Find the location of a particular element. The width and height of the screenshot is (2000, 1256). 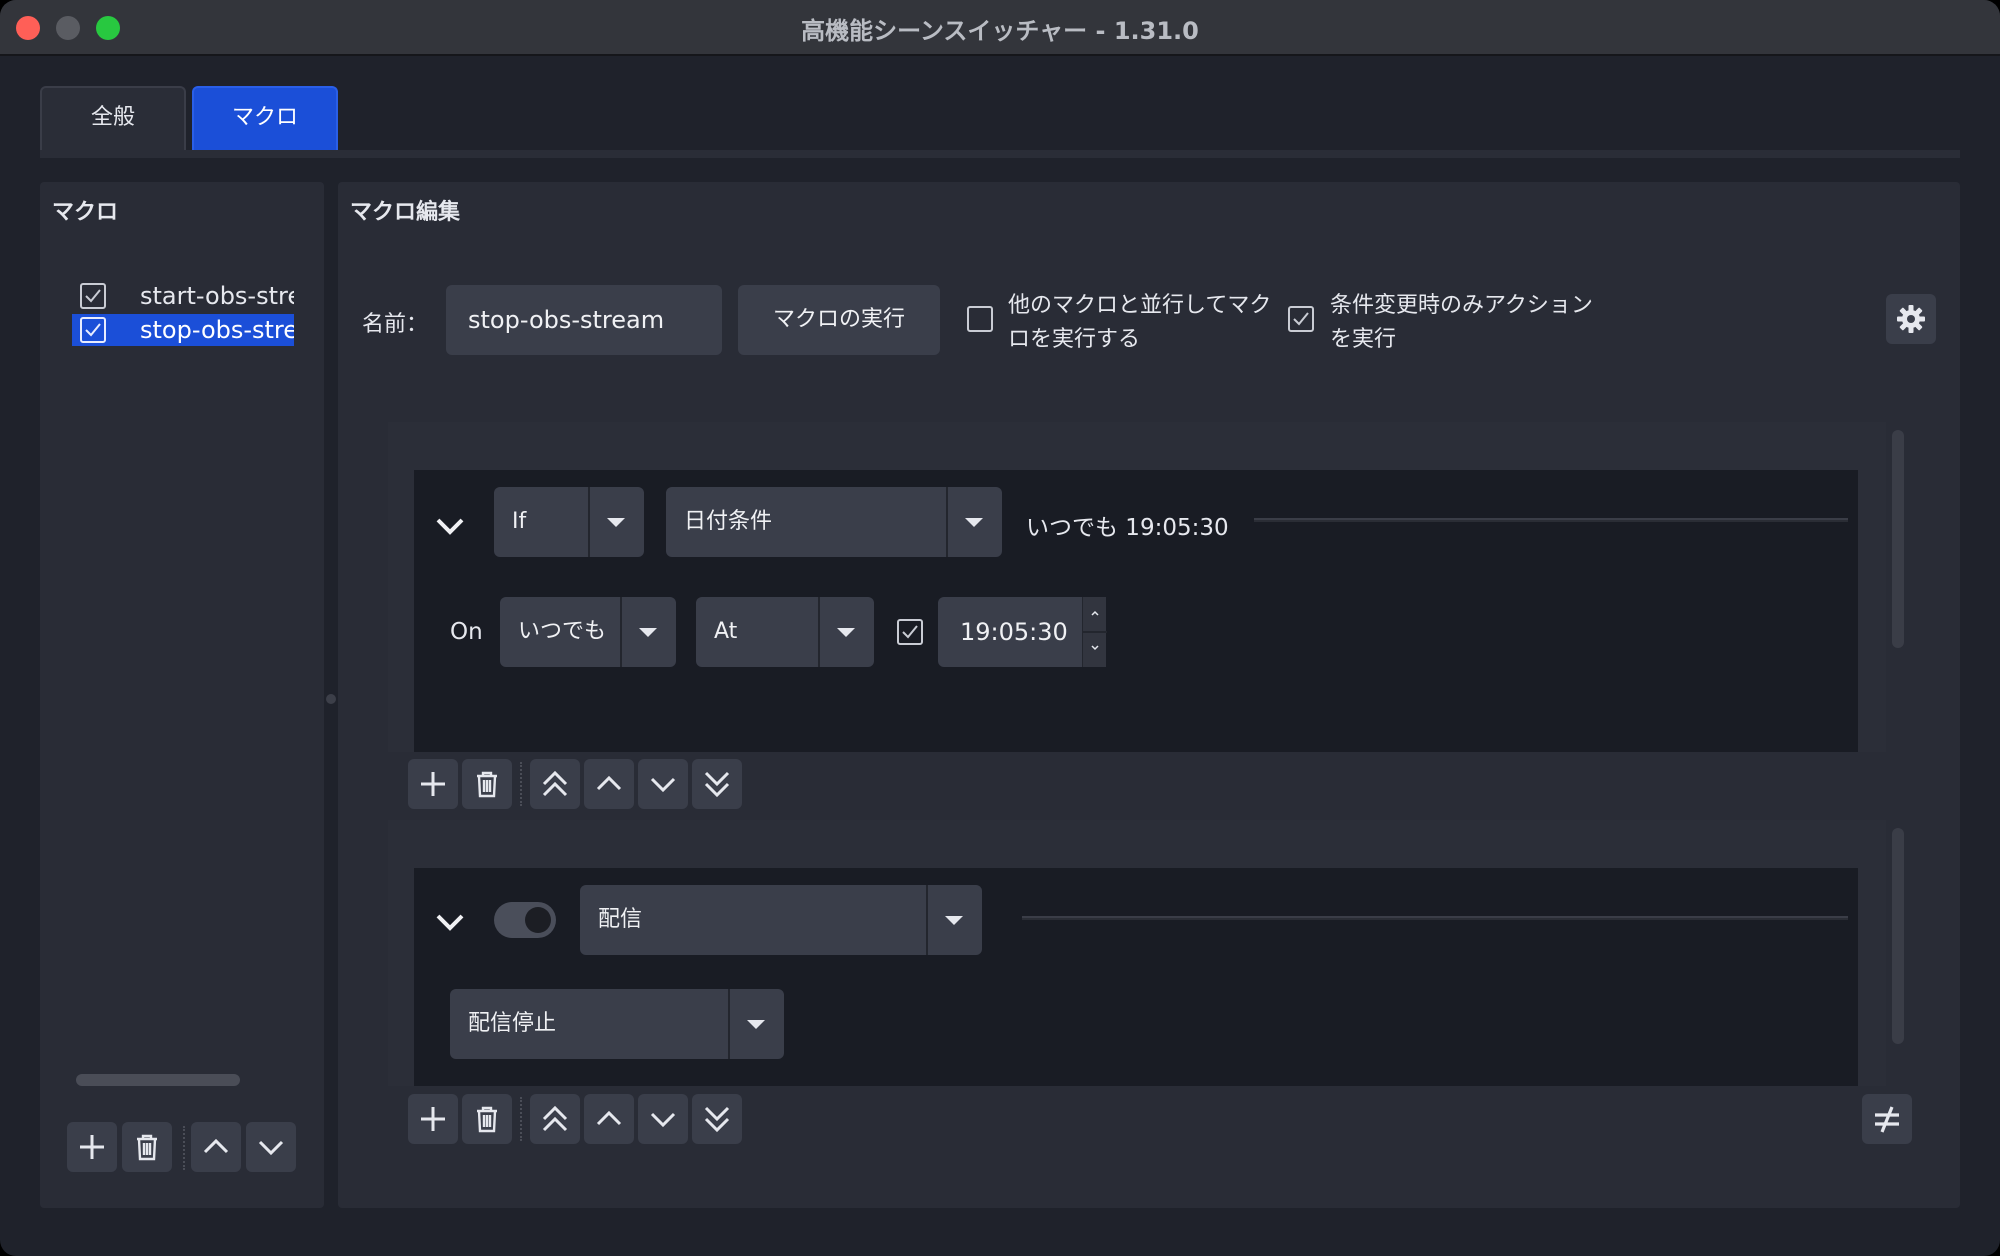

remove-condition-button is located at coordinates (487, 784).